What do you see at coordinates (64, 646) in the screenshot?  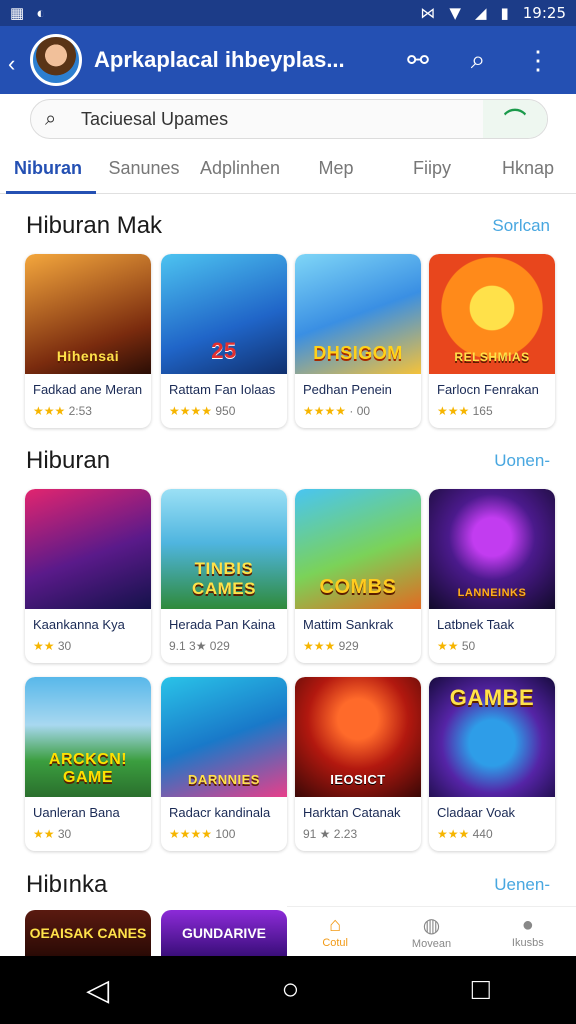 I see `rating-meta: 30` at bounding box center [64, 646].